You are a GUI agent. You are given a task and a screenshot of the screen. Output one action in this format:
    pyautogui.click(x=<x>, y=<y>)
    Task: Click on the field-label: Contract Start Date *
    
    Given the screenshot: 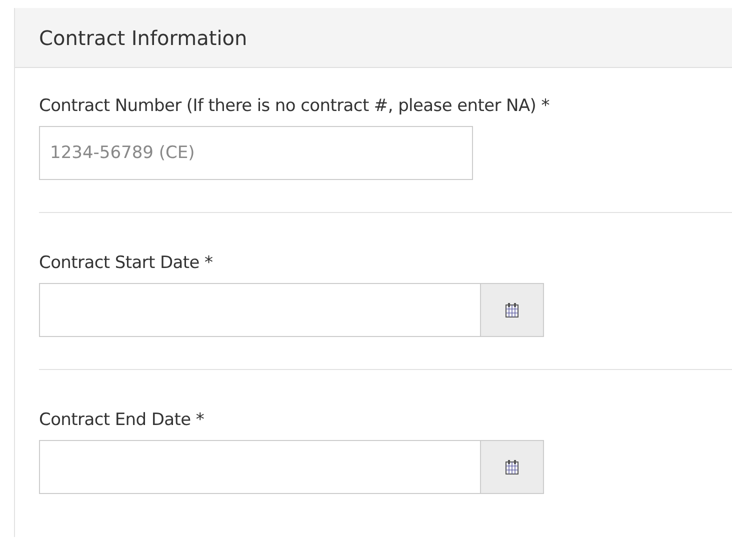 What is the action you would take?
    pyautogui.click(x=126, y=263)
    